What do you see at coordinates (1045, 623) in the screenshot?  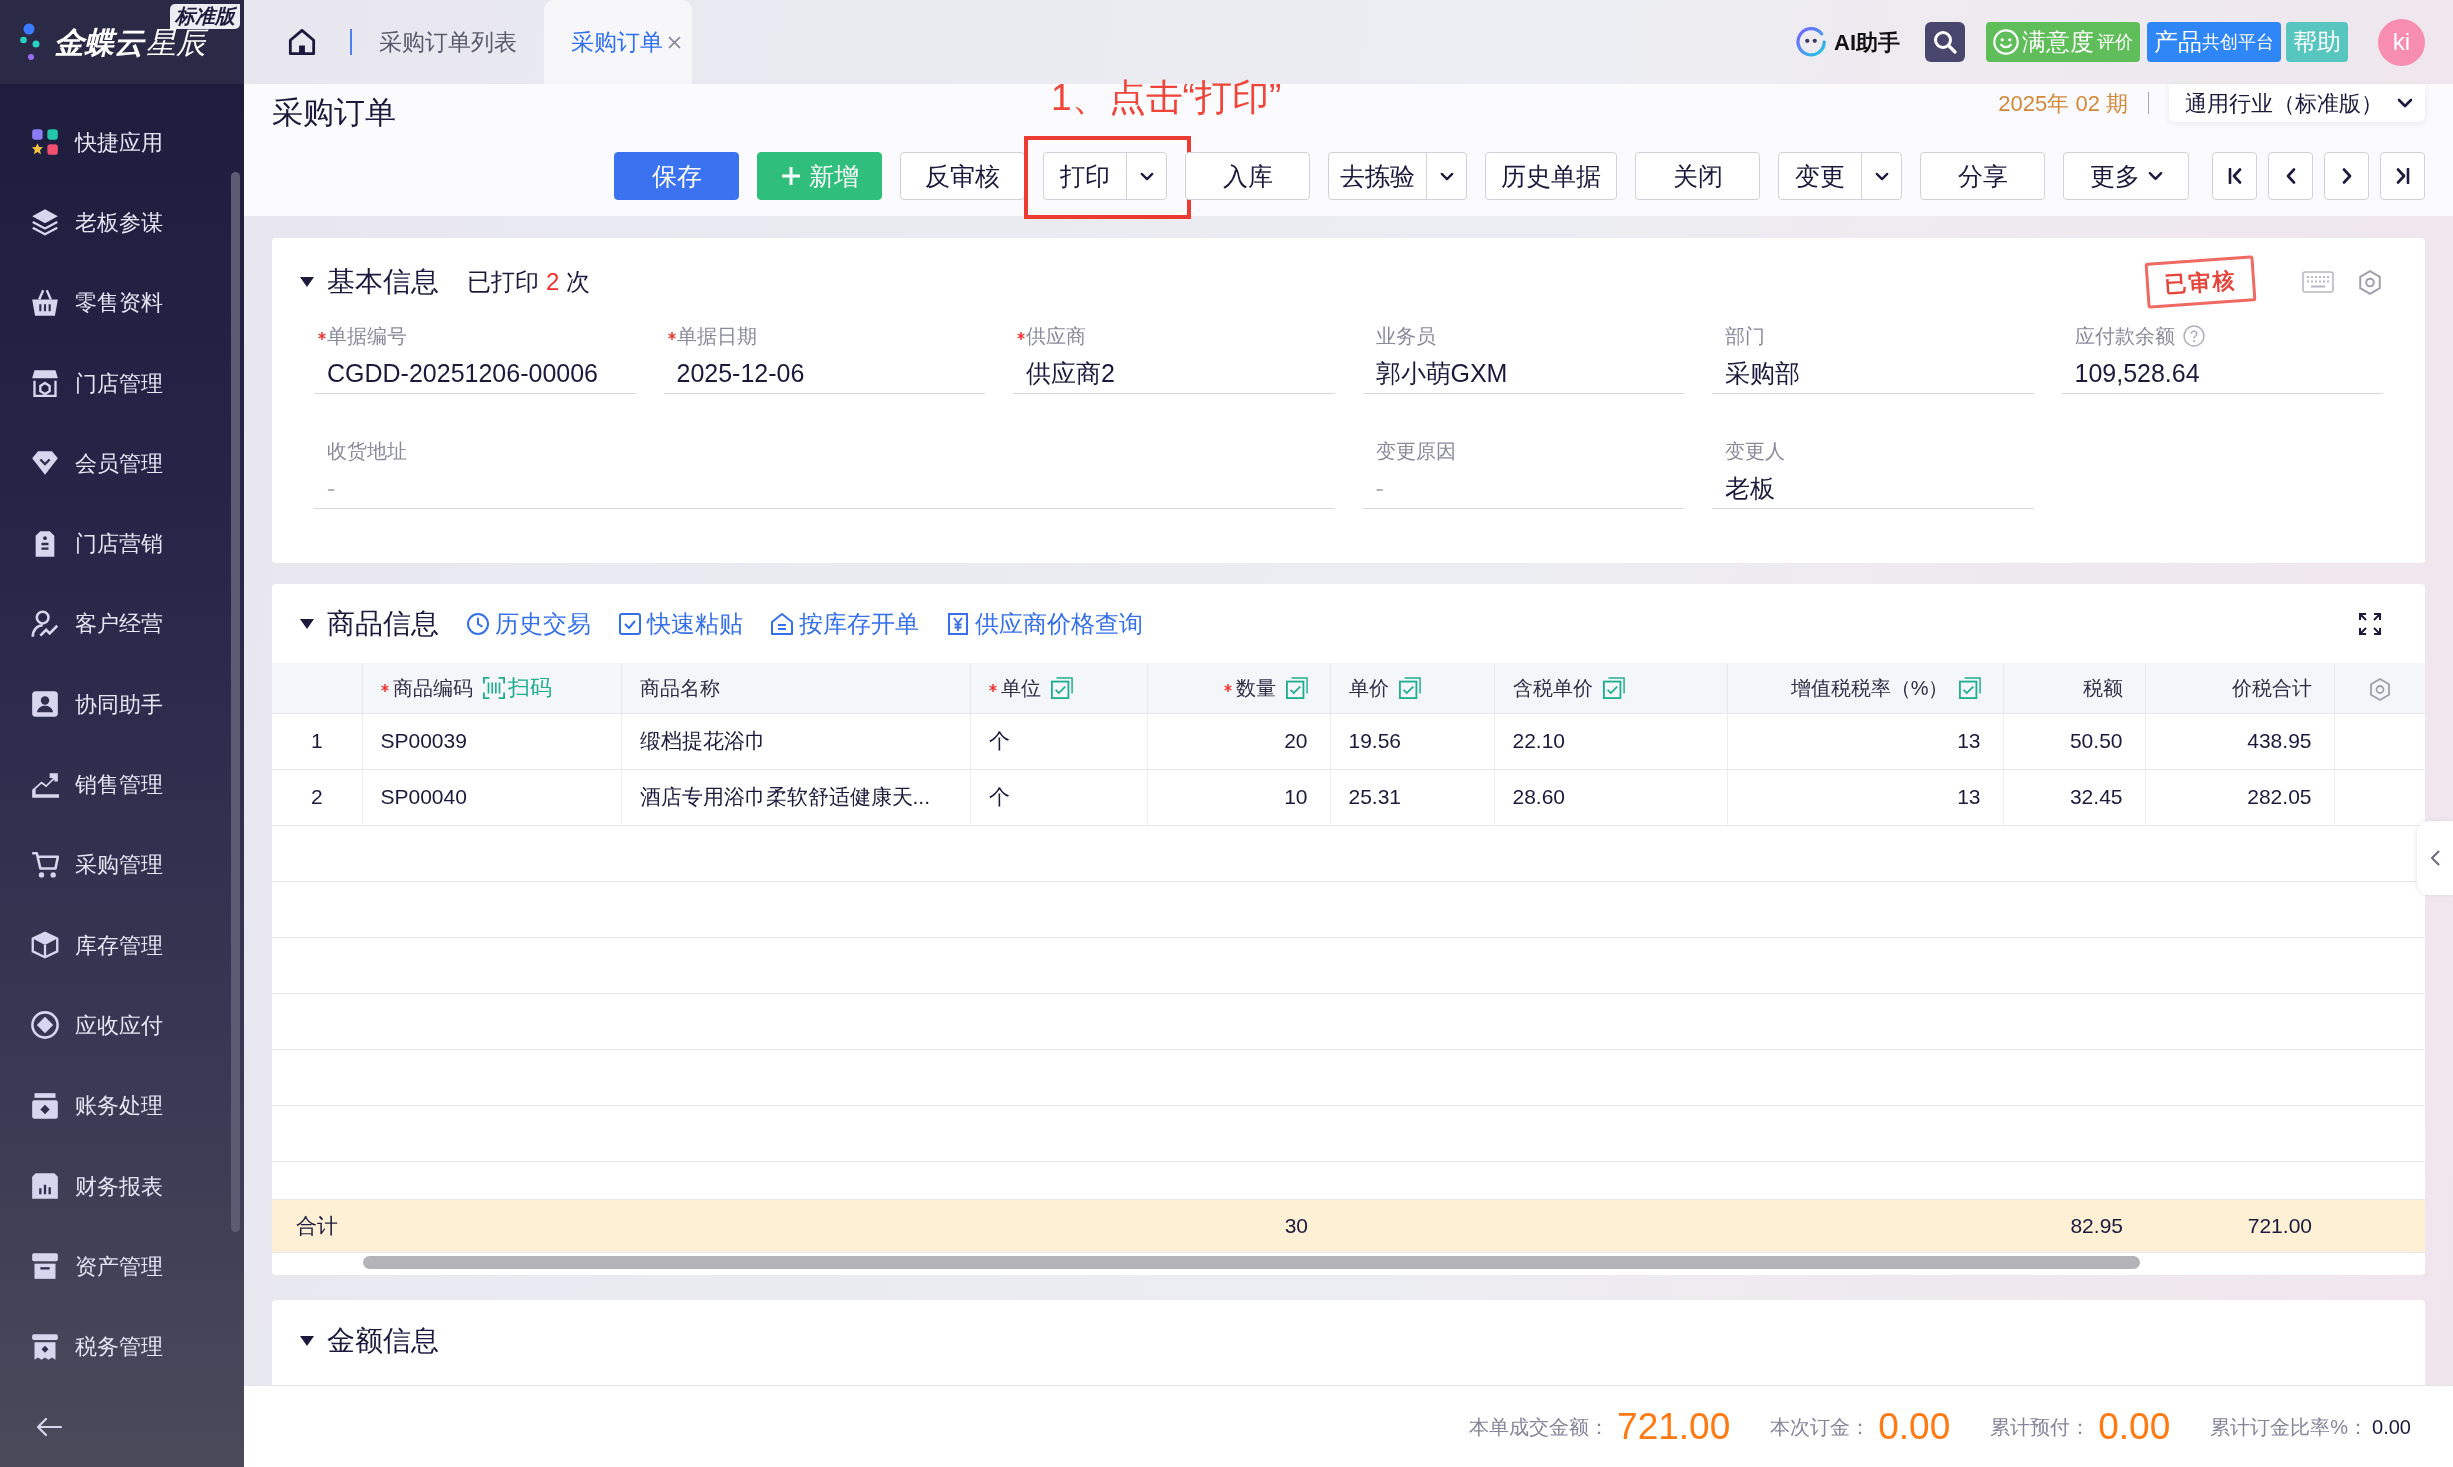 I see `action-link: 供应商价格查询` at bounding box center [1045, 623].